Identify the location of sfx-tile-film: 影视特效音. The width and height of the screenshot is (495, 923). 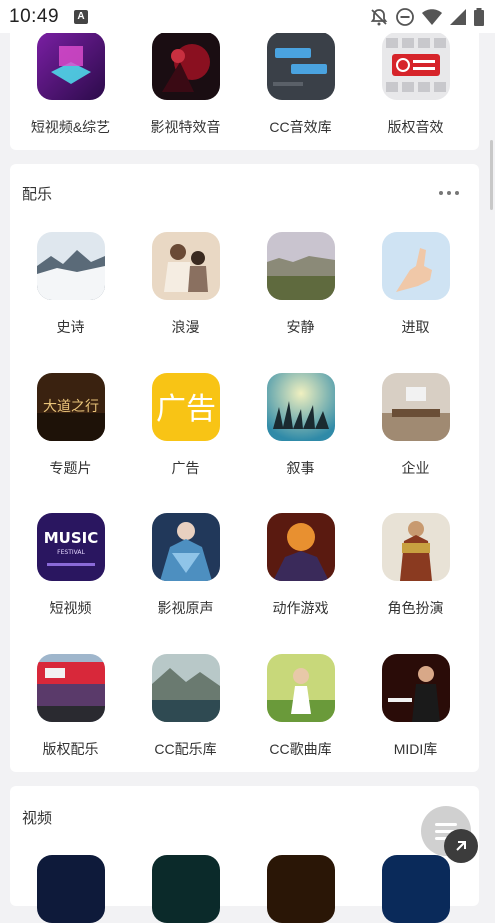
(185, 84).